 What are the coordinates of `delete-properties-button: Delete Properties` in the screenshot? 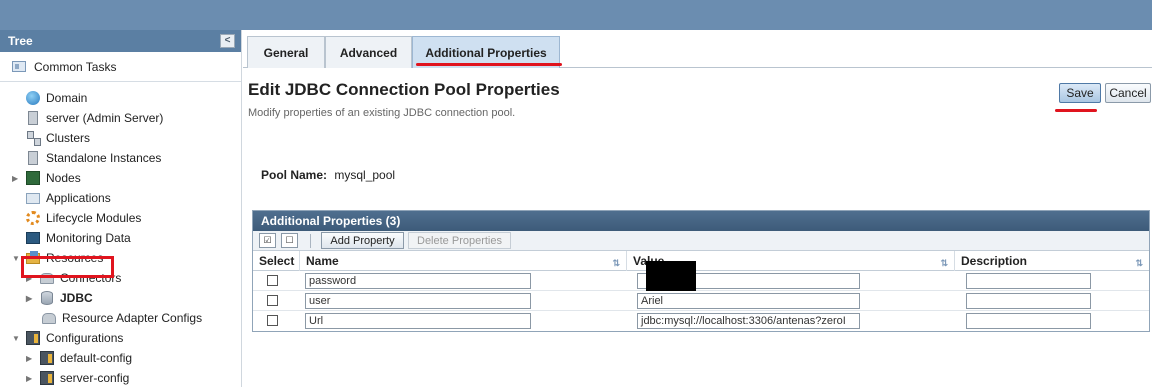 It's located at (459, 240).